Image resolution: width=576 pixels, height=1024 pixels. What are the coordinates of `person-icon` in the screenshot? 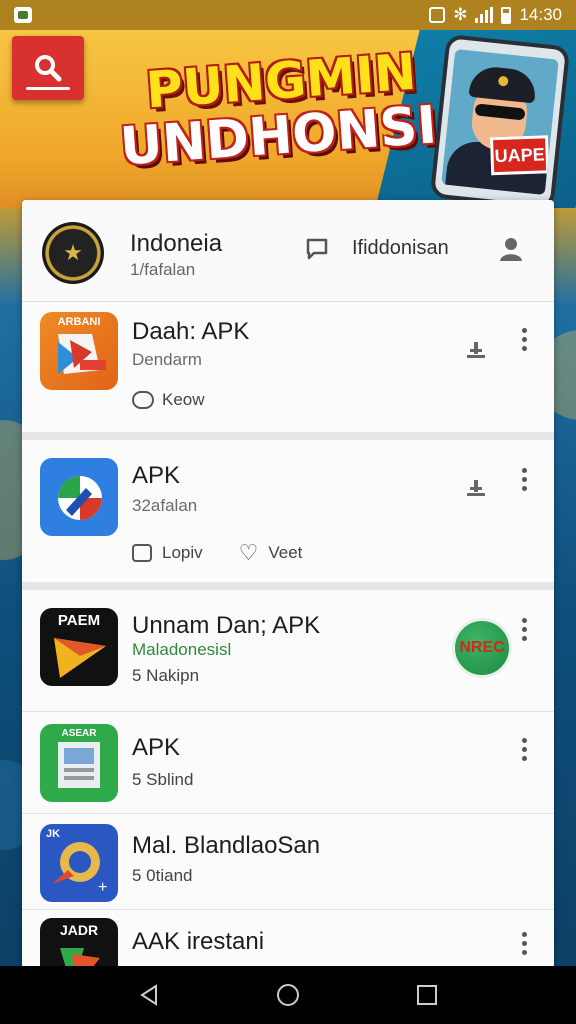 It's located at (511, 249).